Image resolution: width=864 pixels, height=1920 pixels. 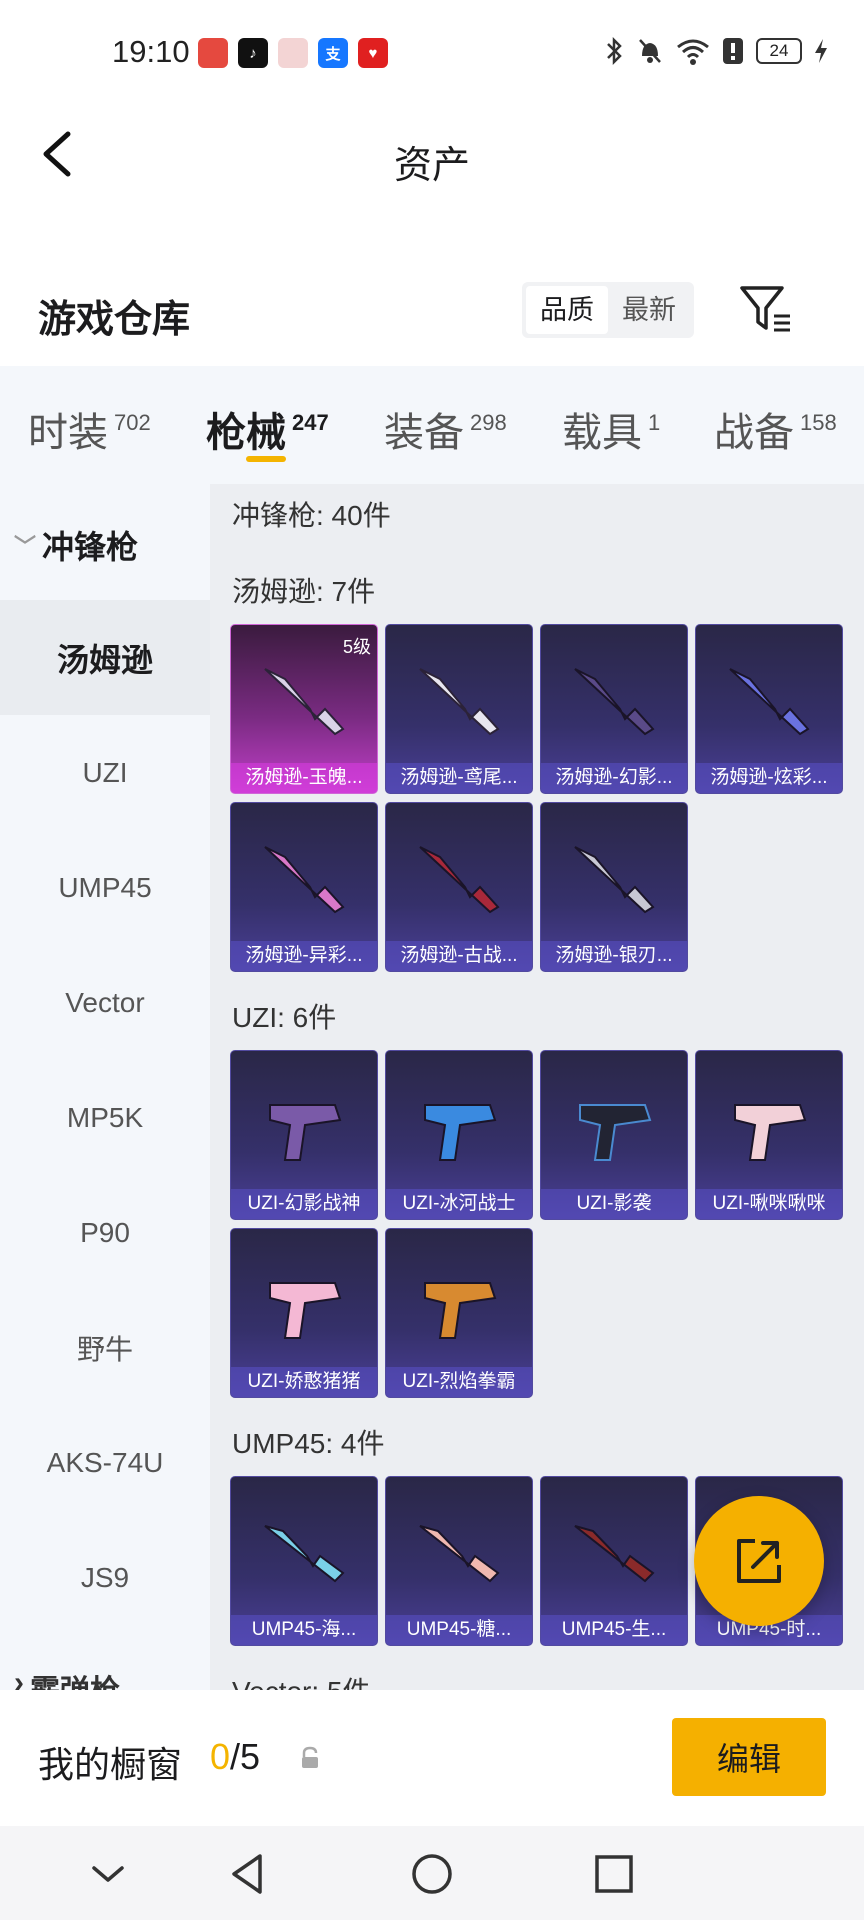 What do you see at coordinates (19, 1678) in the screenshot?
I see `chevron-right-icon: ›` at bounding box center [19, 1678].